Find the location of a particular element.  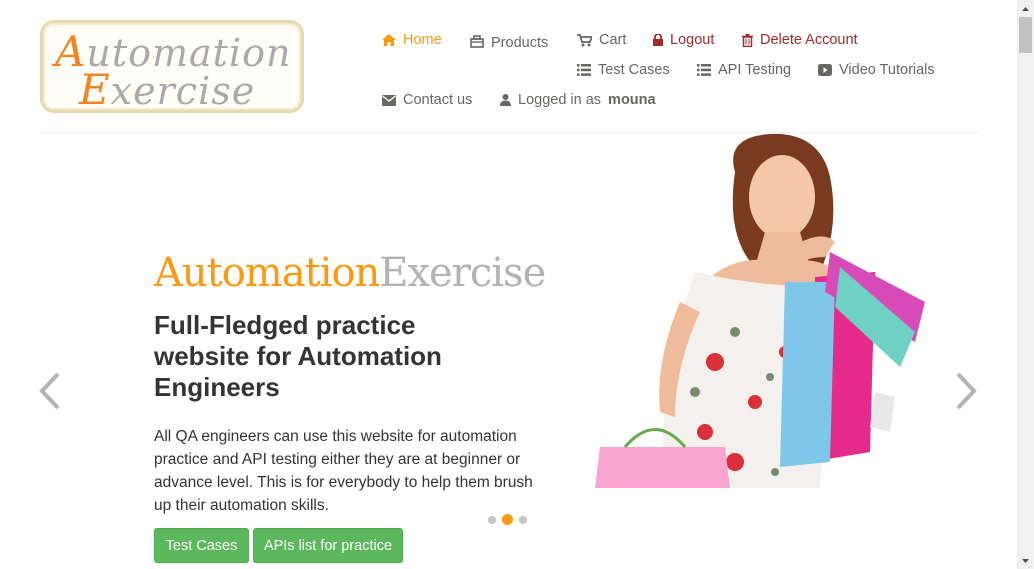

products-icon is located at coordinates (477, 41).